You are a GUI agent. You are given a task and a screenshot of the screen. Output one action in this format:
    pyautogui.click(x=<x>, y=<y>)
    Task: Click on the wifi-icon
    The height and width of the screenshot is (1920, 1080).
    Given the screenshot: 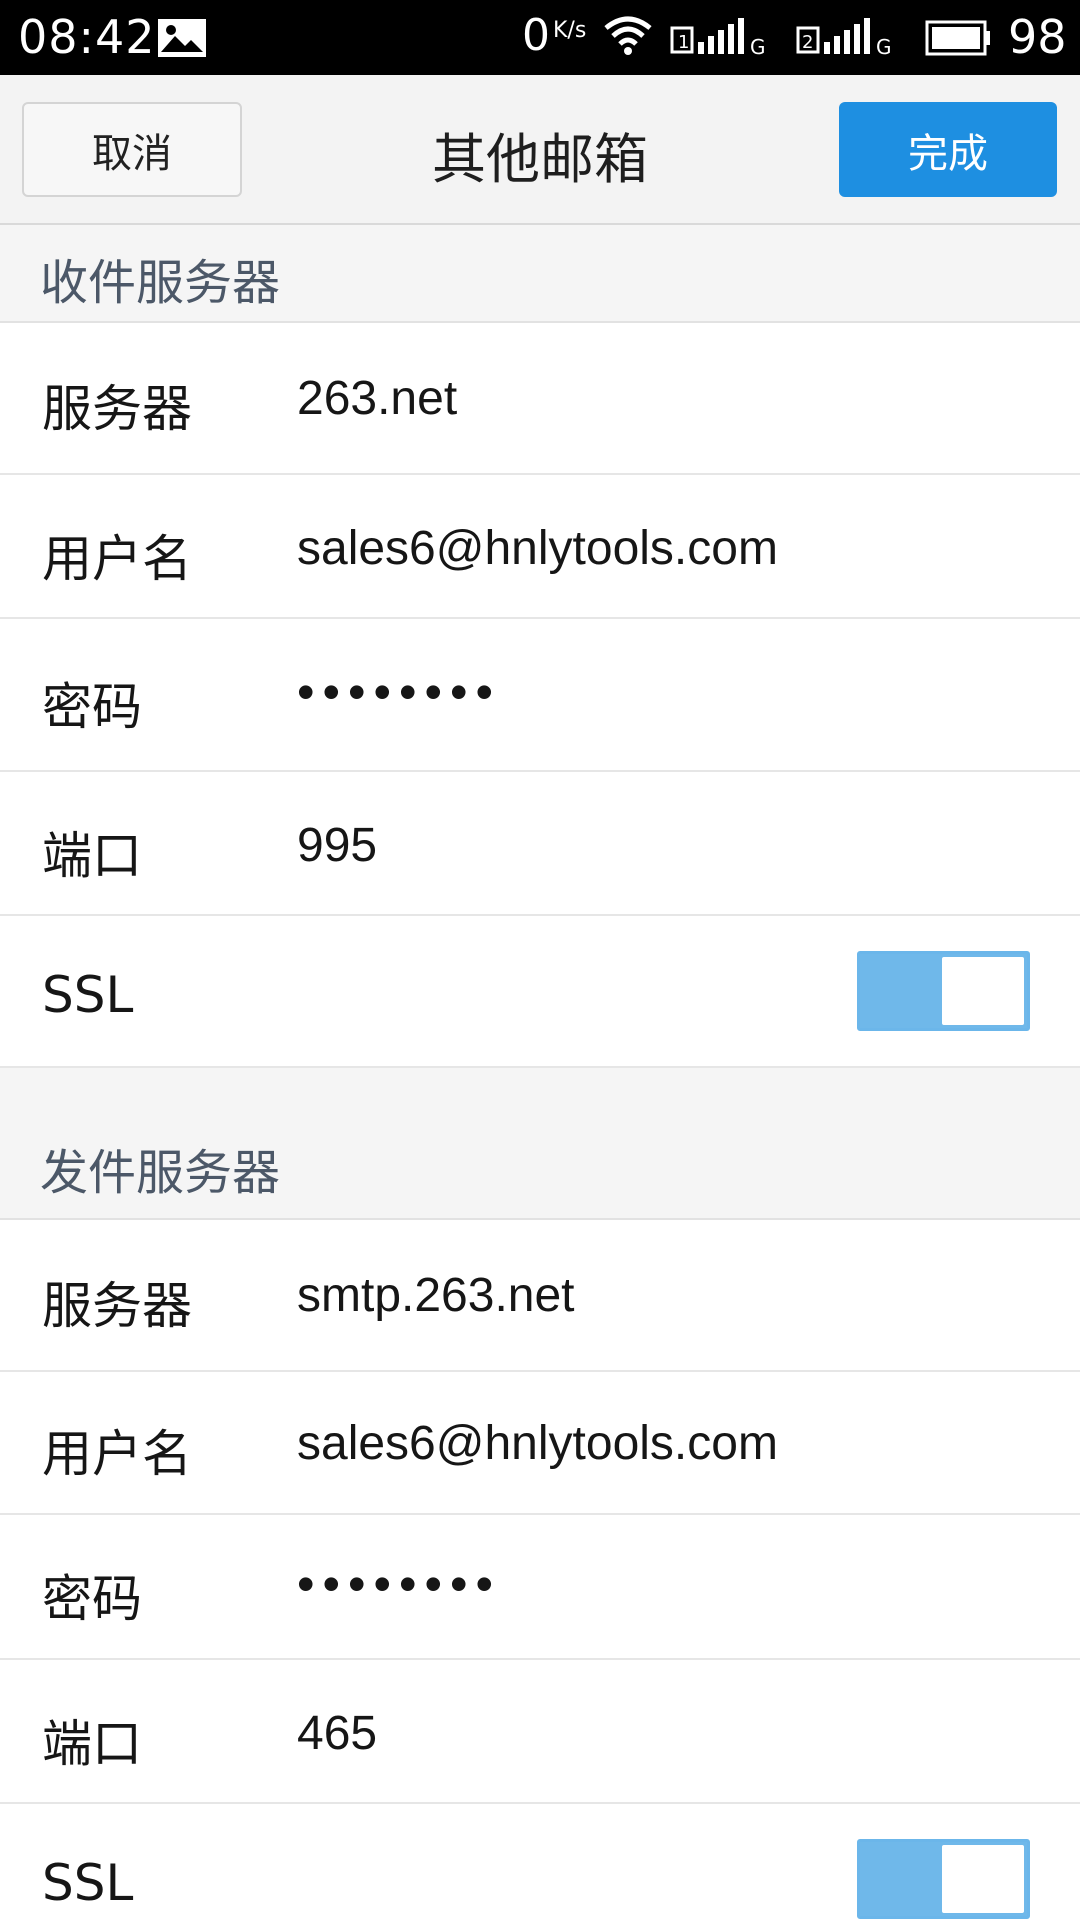 What is the action you would take?
    pyautogui.click(x=628, y=35)
    